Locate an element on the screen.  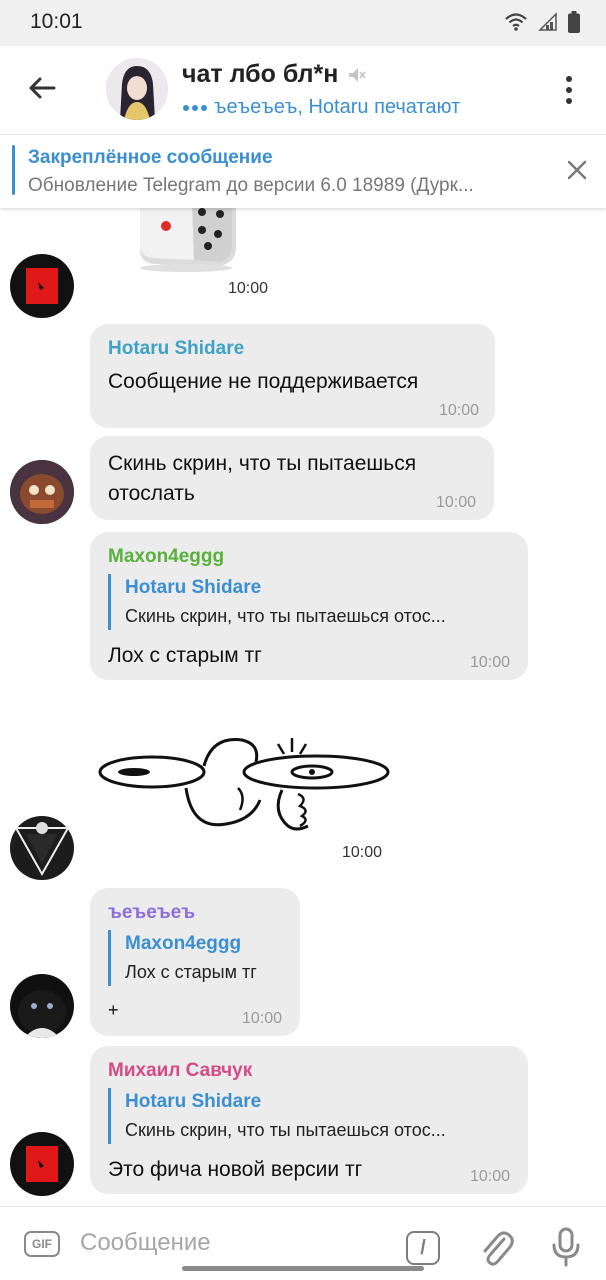
typing-dots-icon is located at coordinates (195, 107).